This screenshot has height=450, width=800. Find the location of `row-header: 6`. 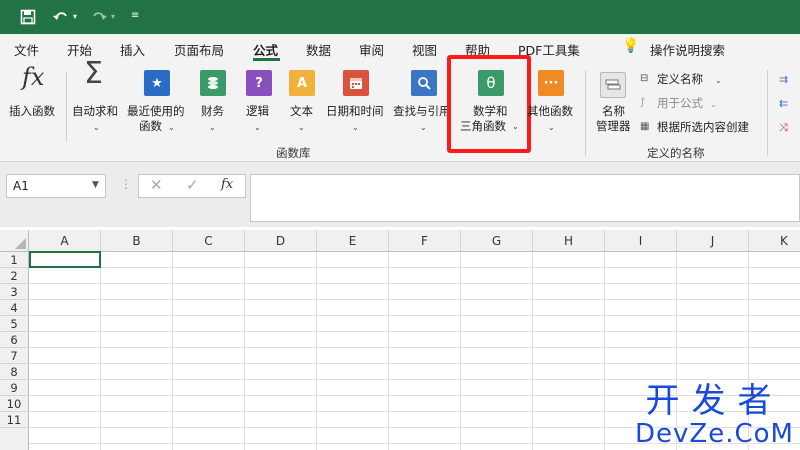

row-header: 6 is located at coordinates (14, 340).